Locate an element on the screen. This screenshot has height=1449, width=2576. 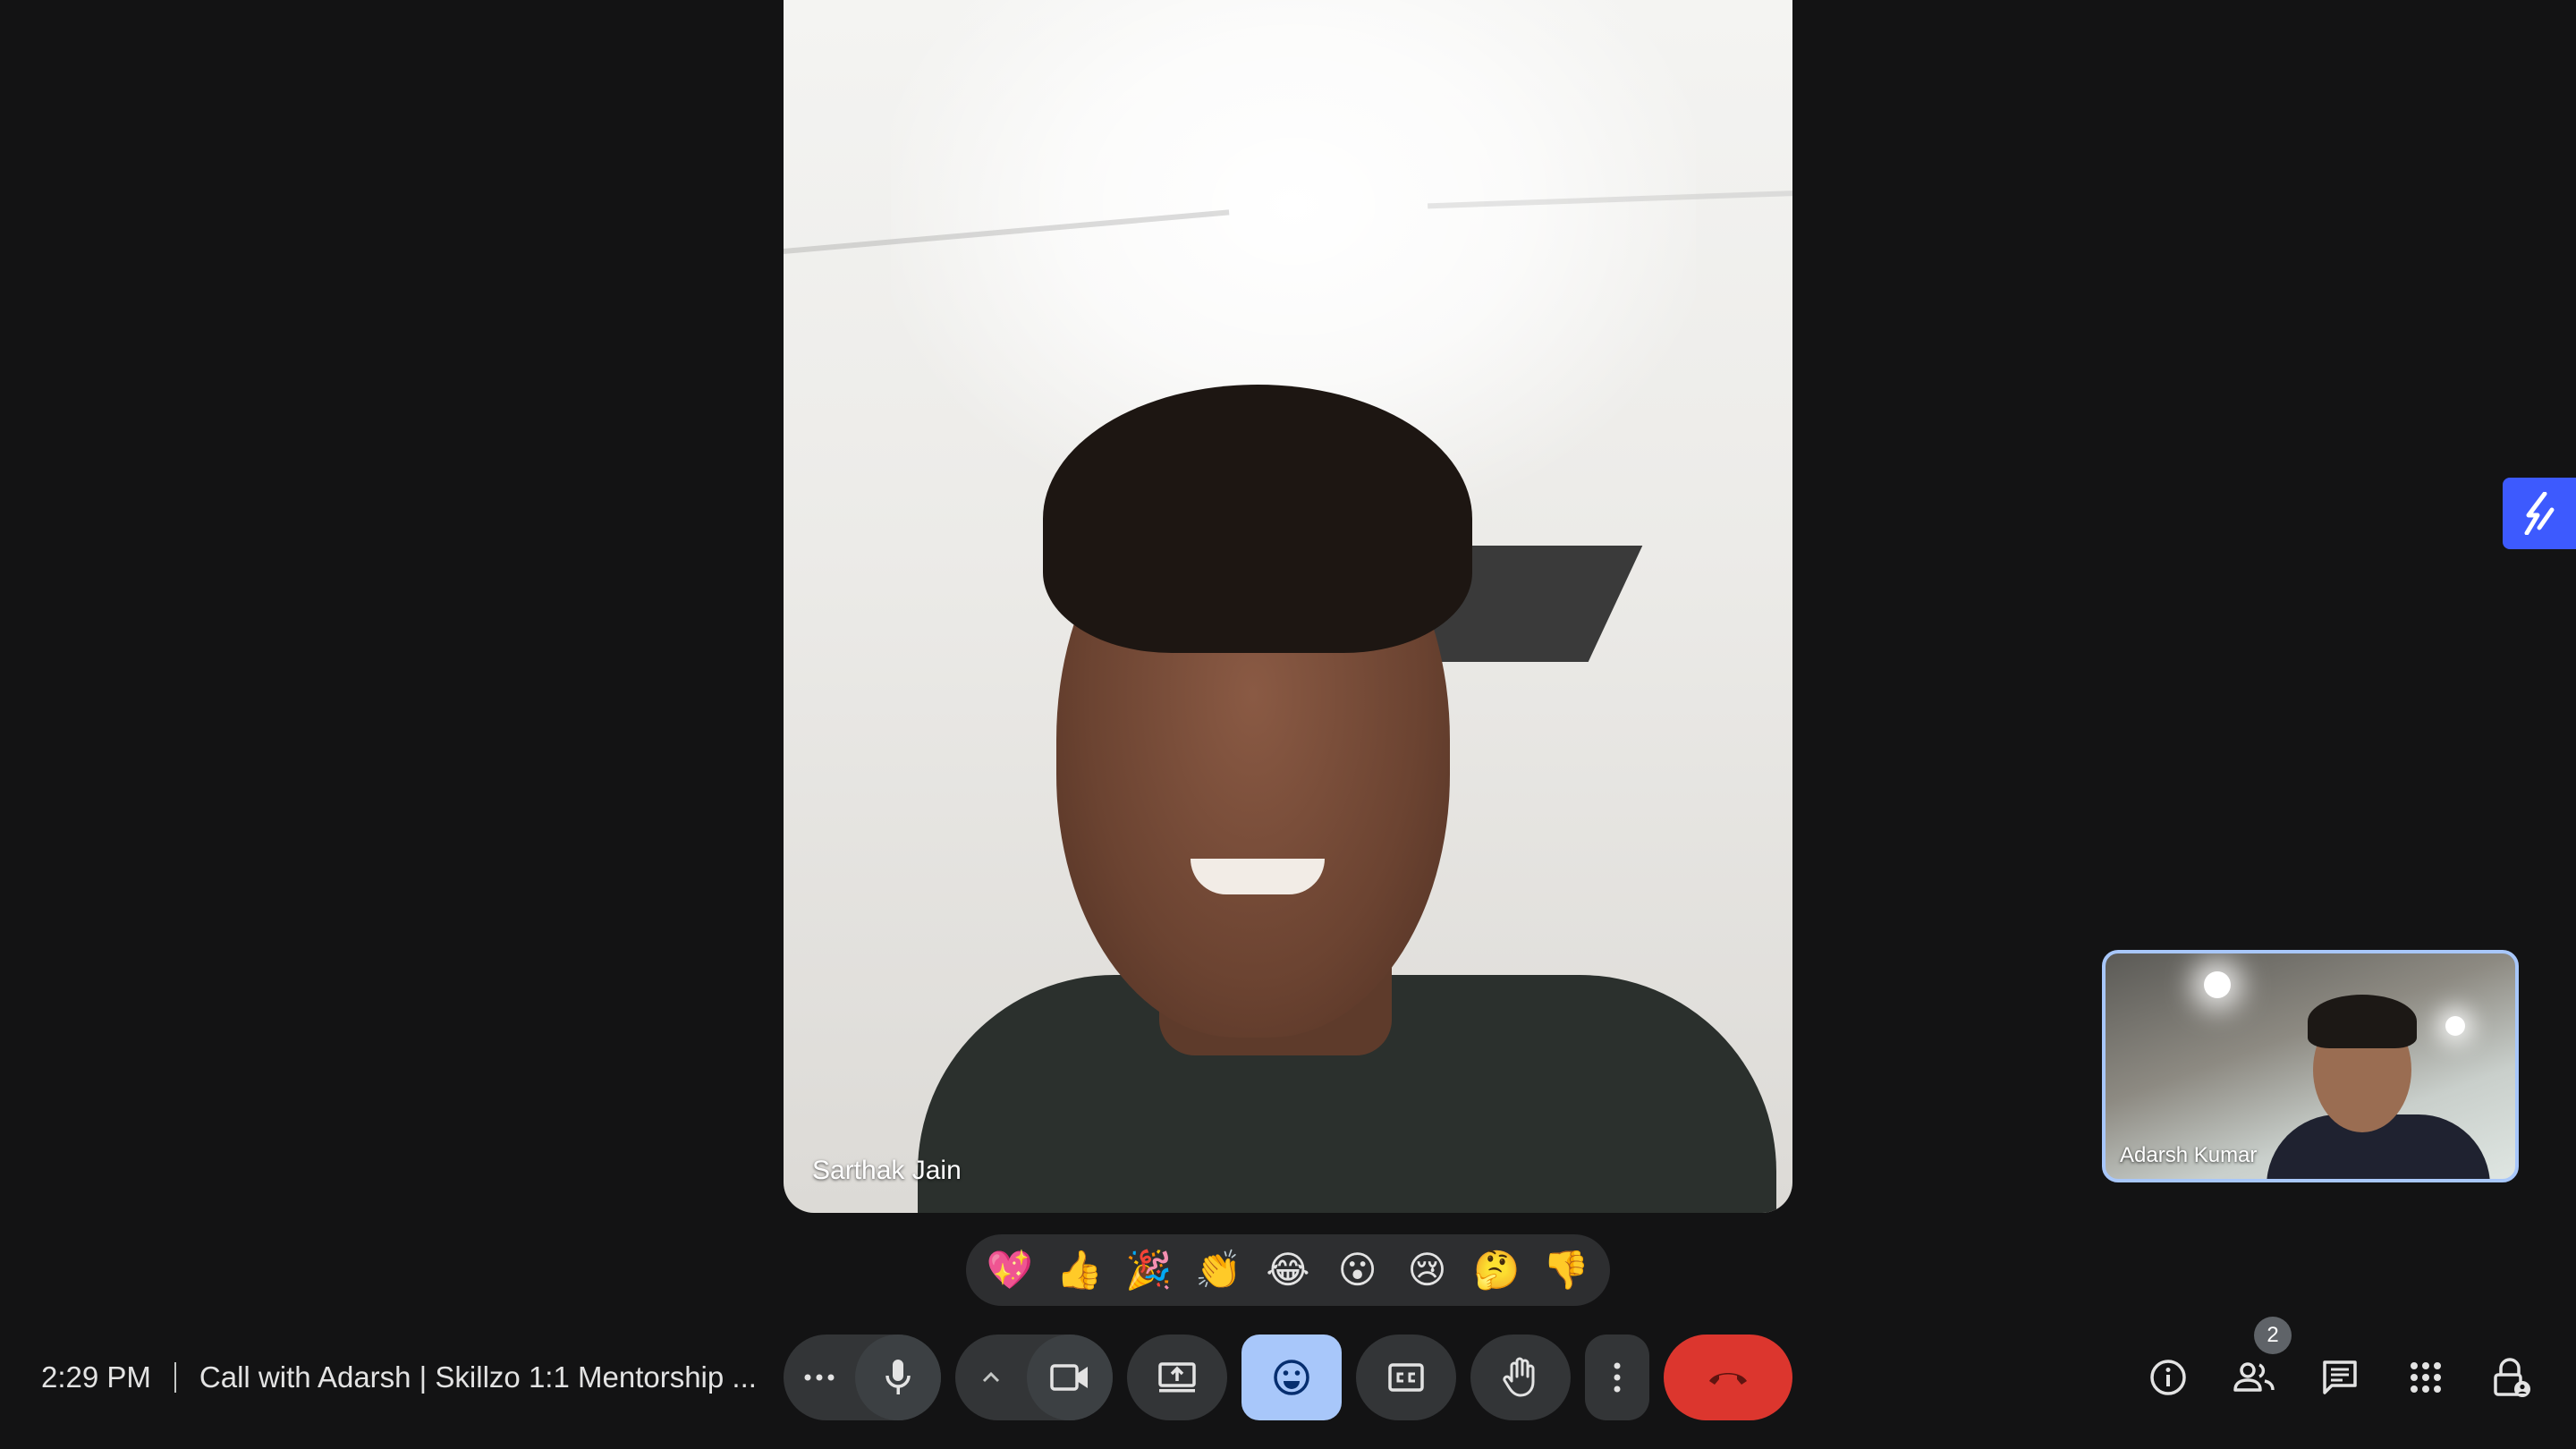
host-controls-button is located at coordinates (2511, 1377).